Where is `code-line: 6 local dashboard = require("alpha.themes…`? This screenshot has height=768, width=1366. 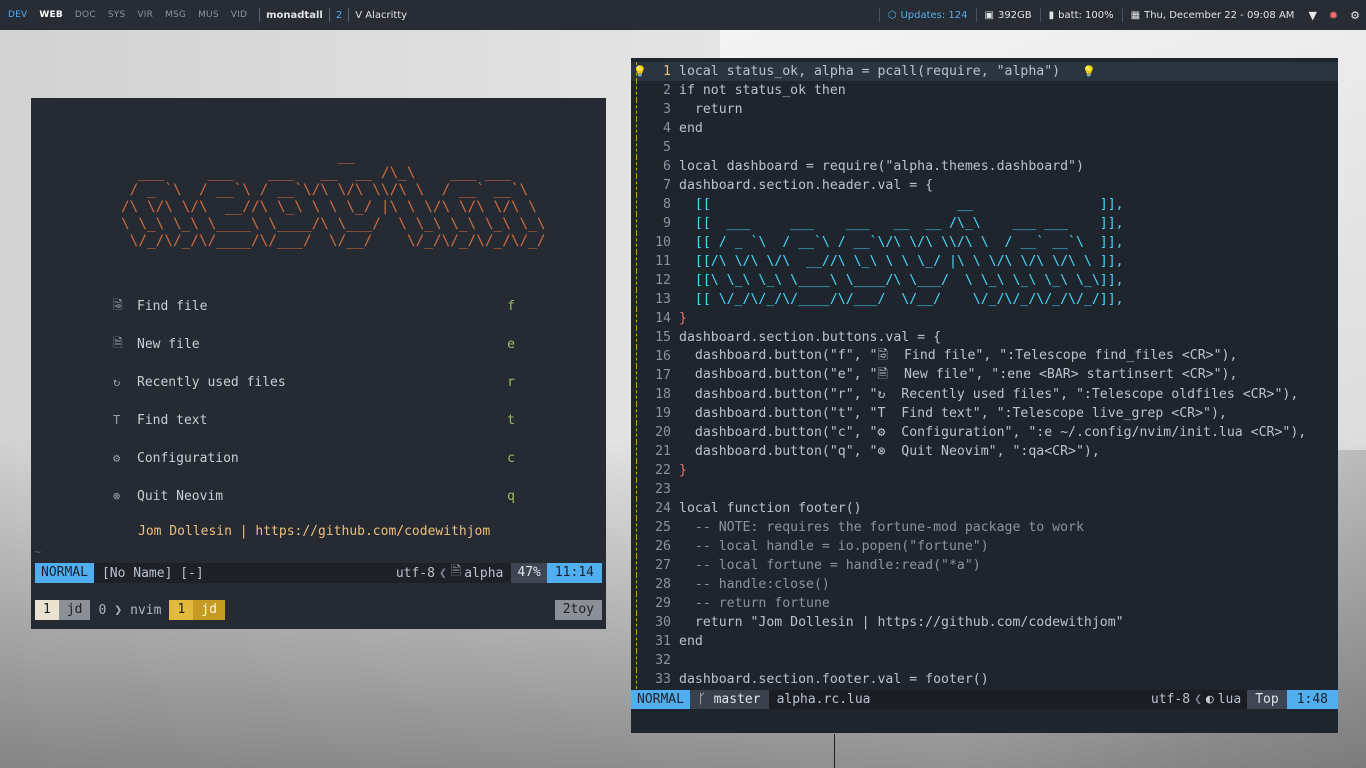
code-line: 6 local dashboard = require("alpha.themes… is located at coordinates (984, 166).